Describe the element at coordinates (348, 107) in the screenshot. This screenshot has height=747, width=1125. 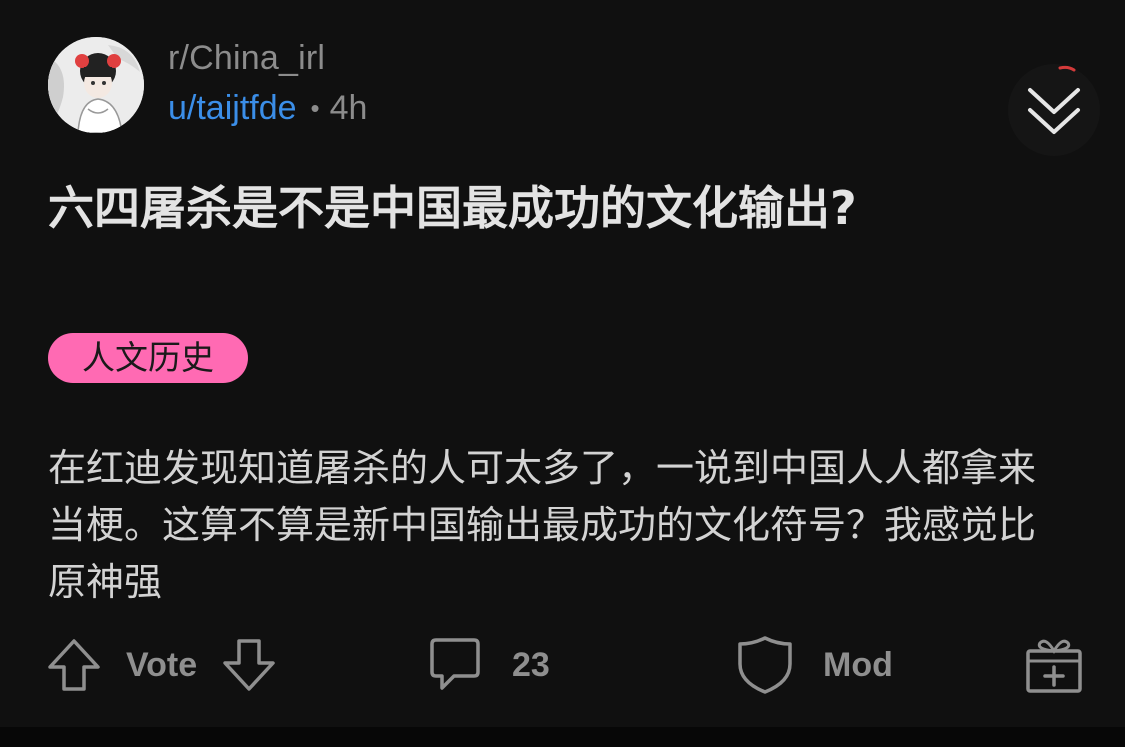
I see `post-age: 4h` at that location.